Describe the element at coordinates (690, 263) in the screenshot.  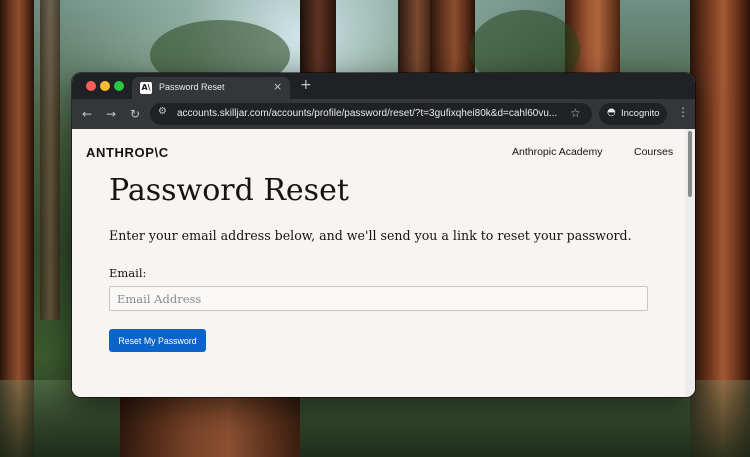
I see `scrollbar` at that location.